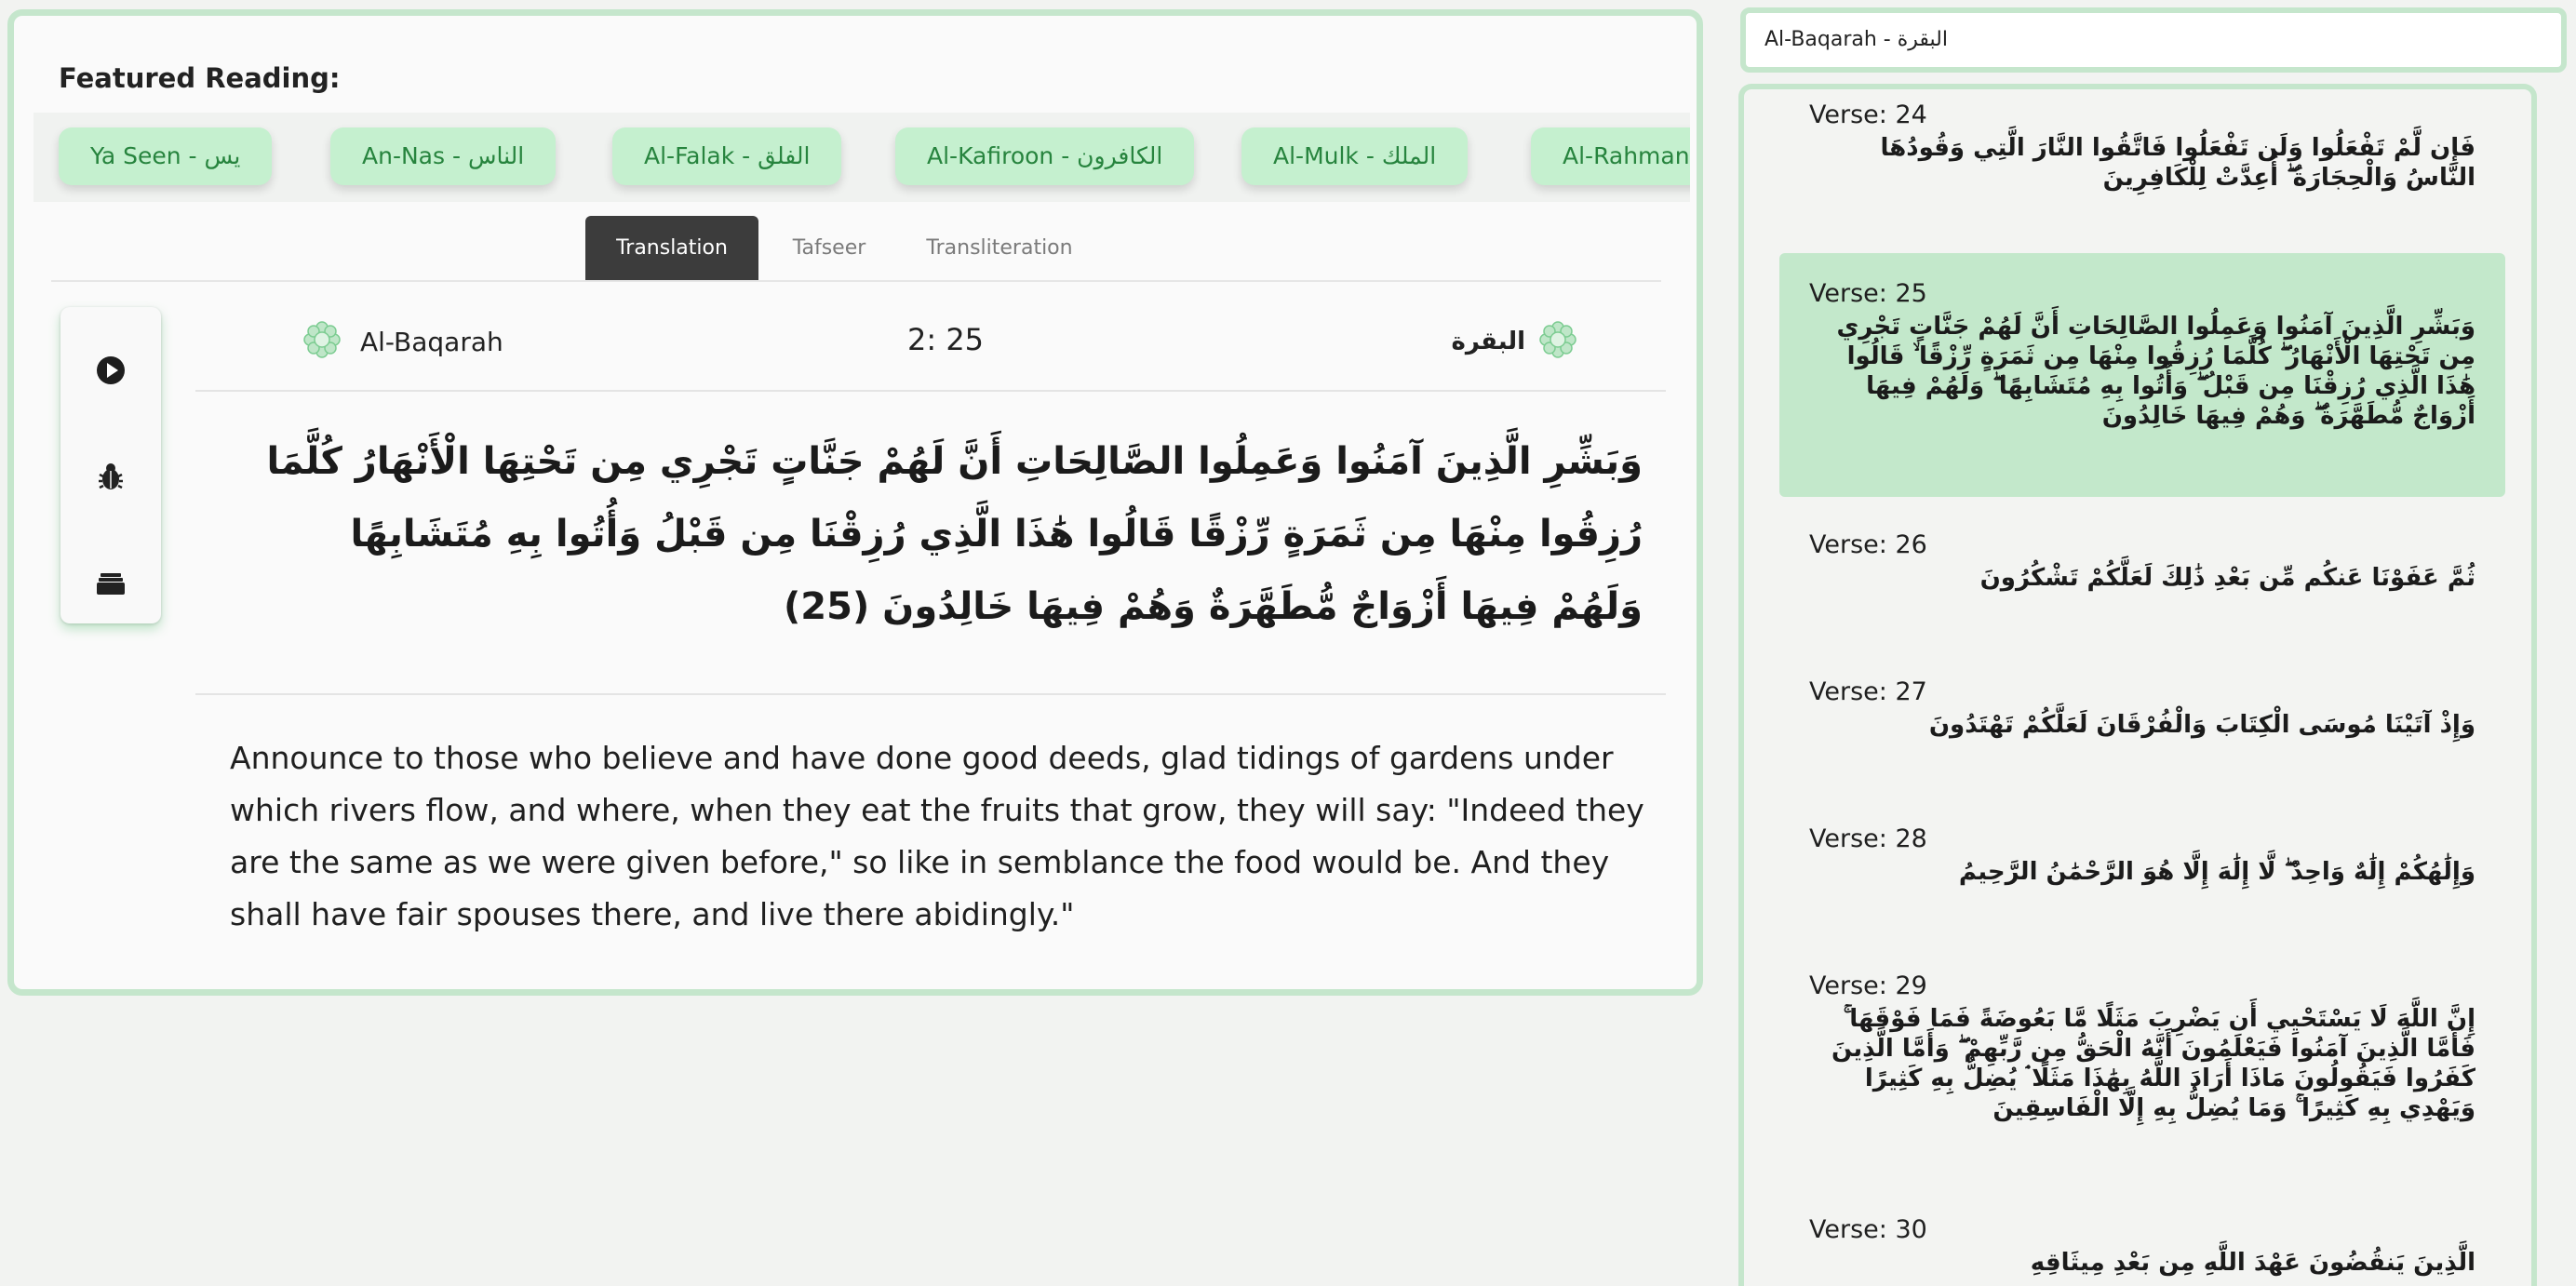  I want to click on surah-name-ar-group: البقرة, so click(1514, 341).